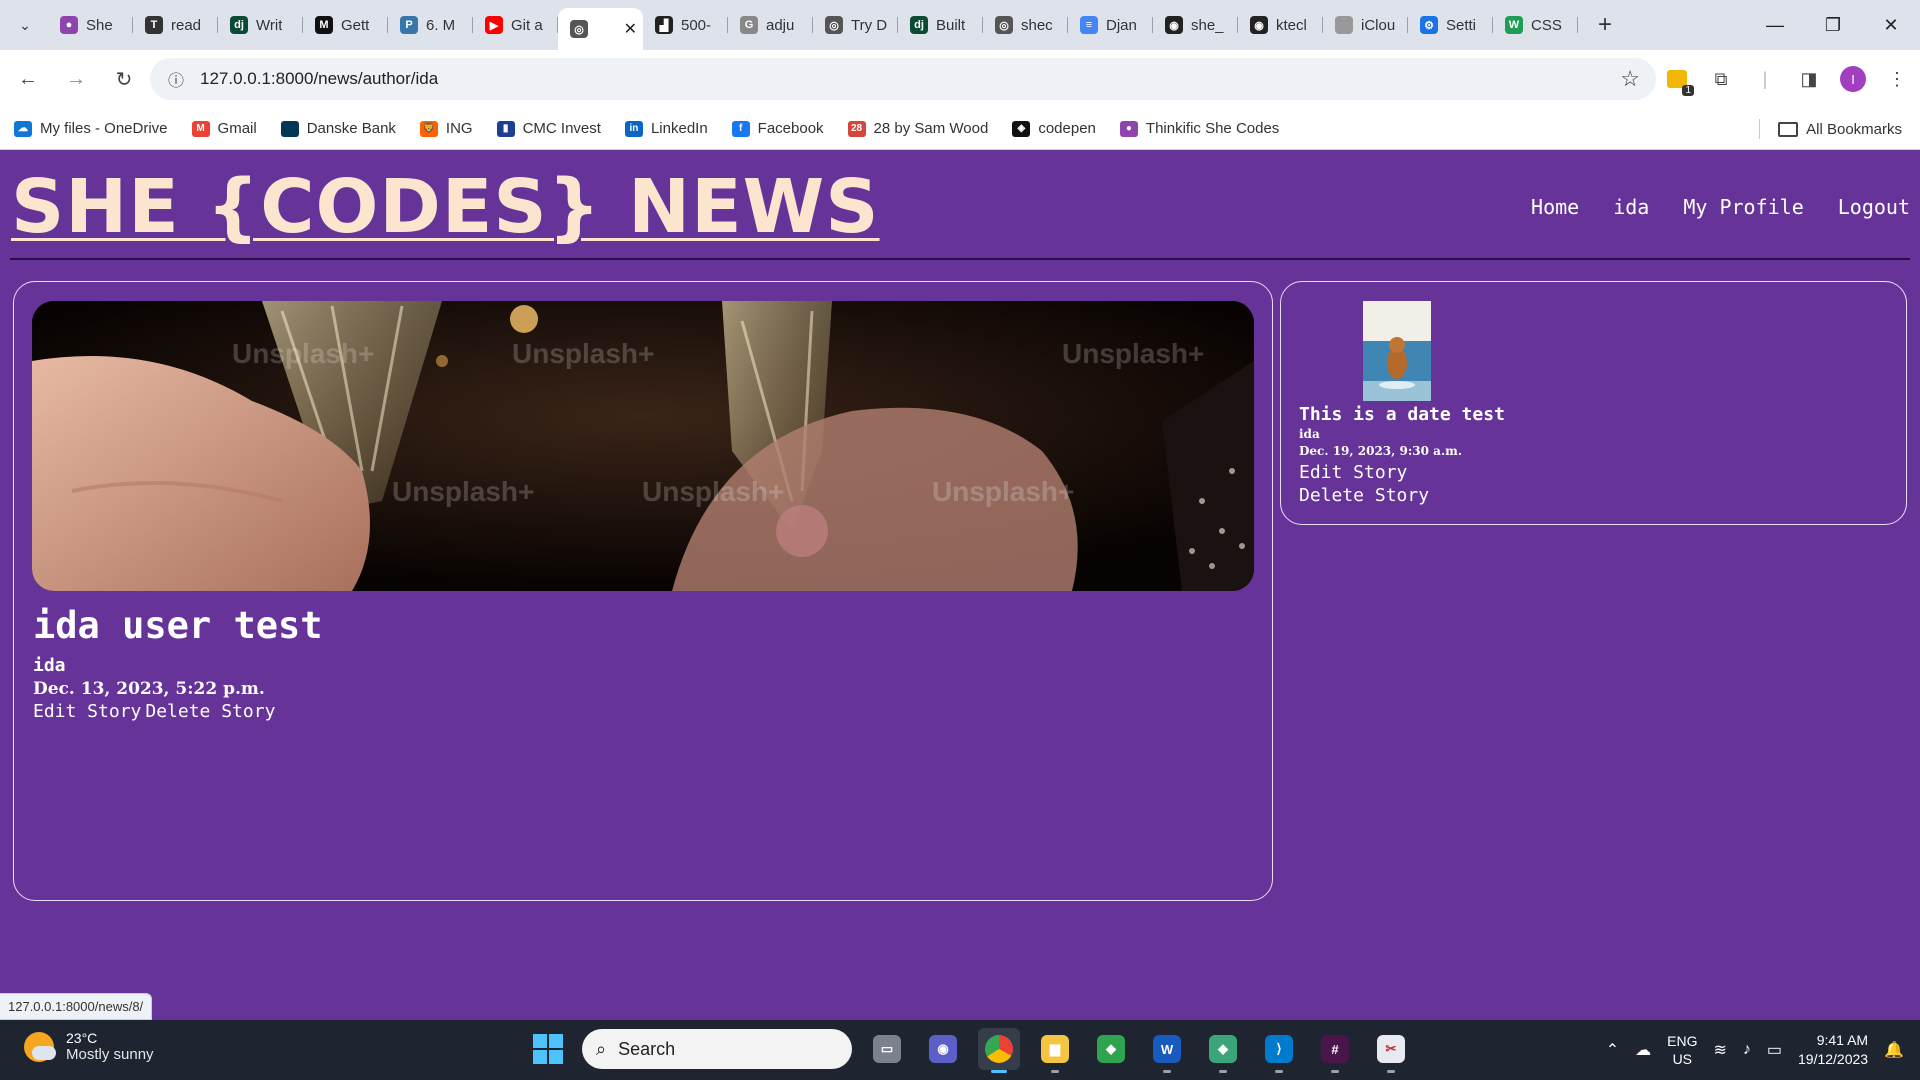 Image resolution: width=1920 pixels, height=1080 pixels. Describe the element at coordinates (1721, 79) in the screenshot. I see `extensions-puzzle-icon: ⧉` at that location.